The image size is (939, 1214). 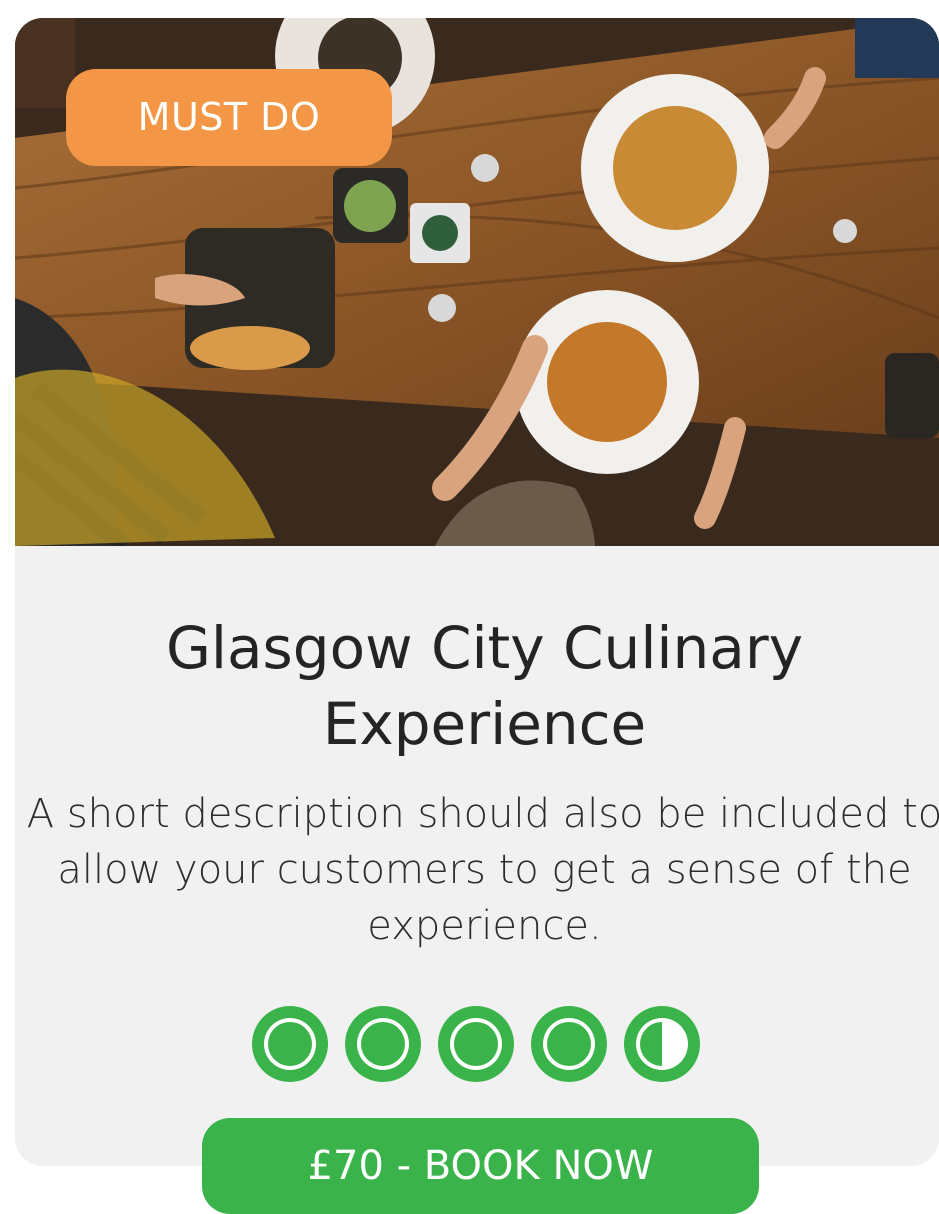 What do you see at coordinates (480, 1166) in the screenshot?
I see `book-now-button: £70 - BOOK NOW` at bounding box center [480, 1166].